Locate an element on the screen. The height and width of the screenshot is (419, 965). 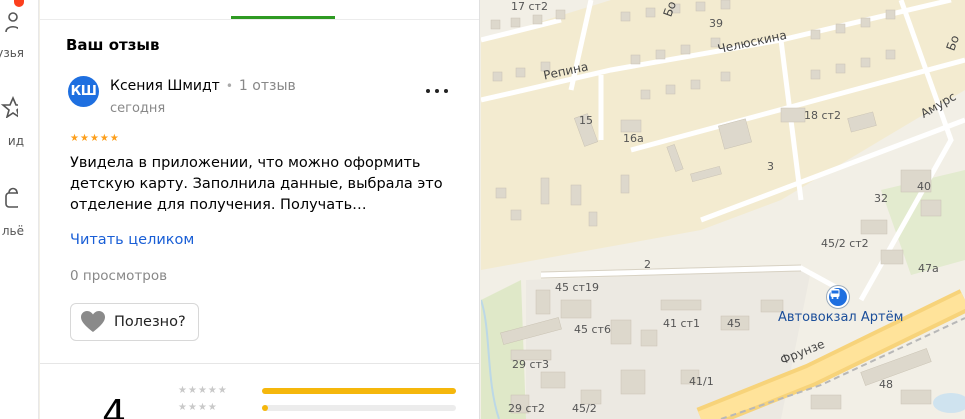
review-rating-stars: ★ ★ ★ ★ ★ is located at coordinates (94, 139).